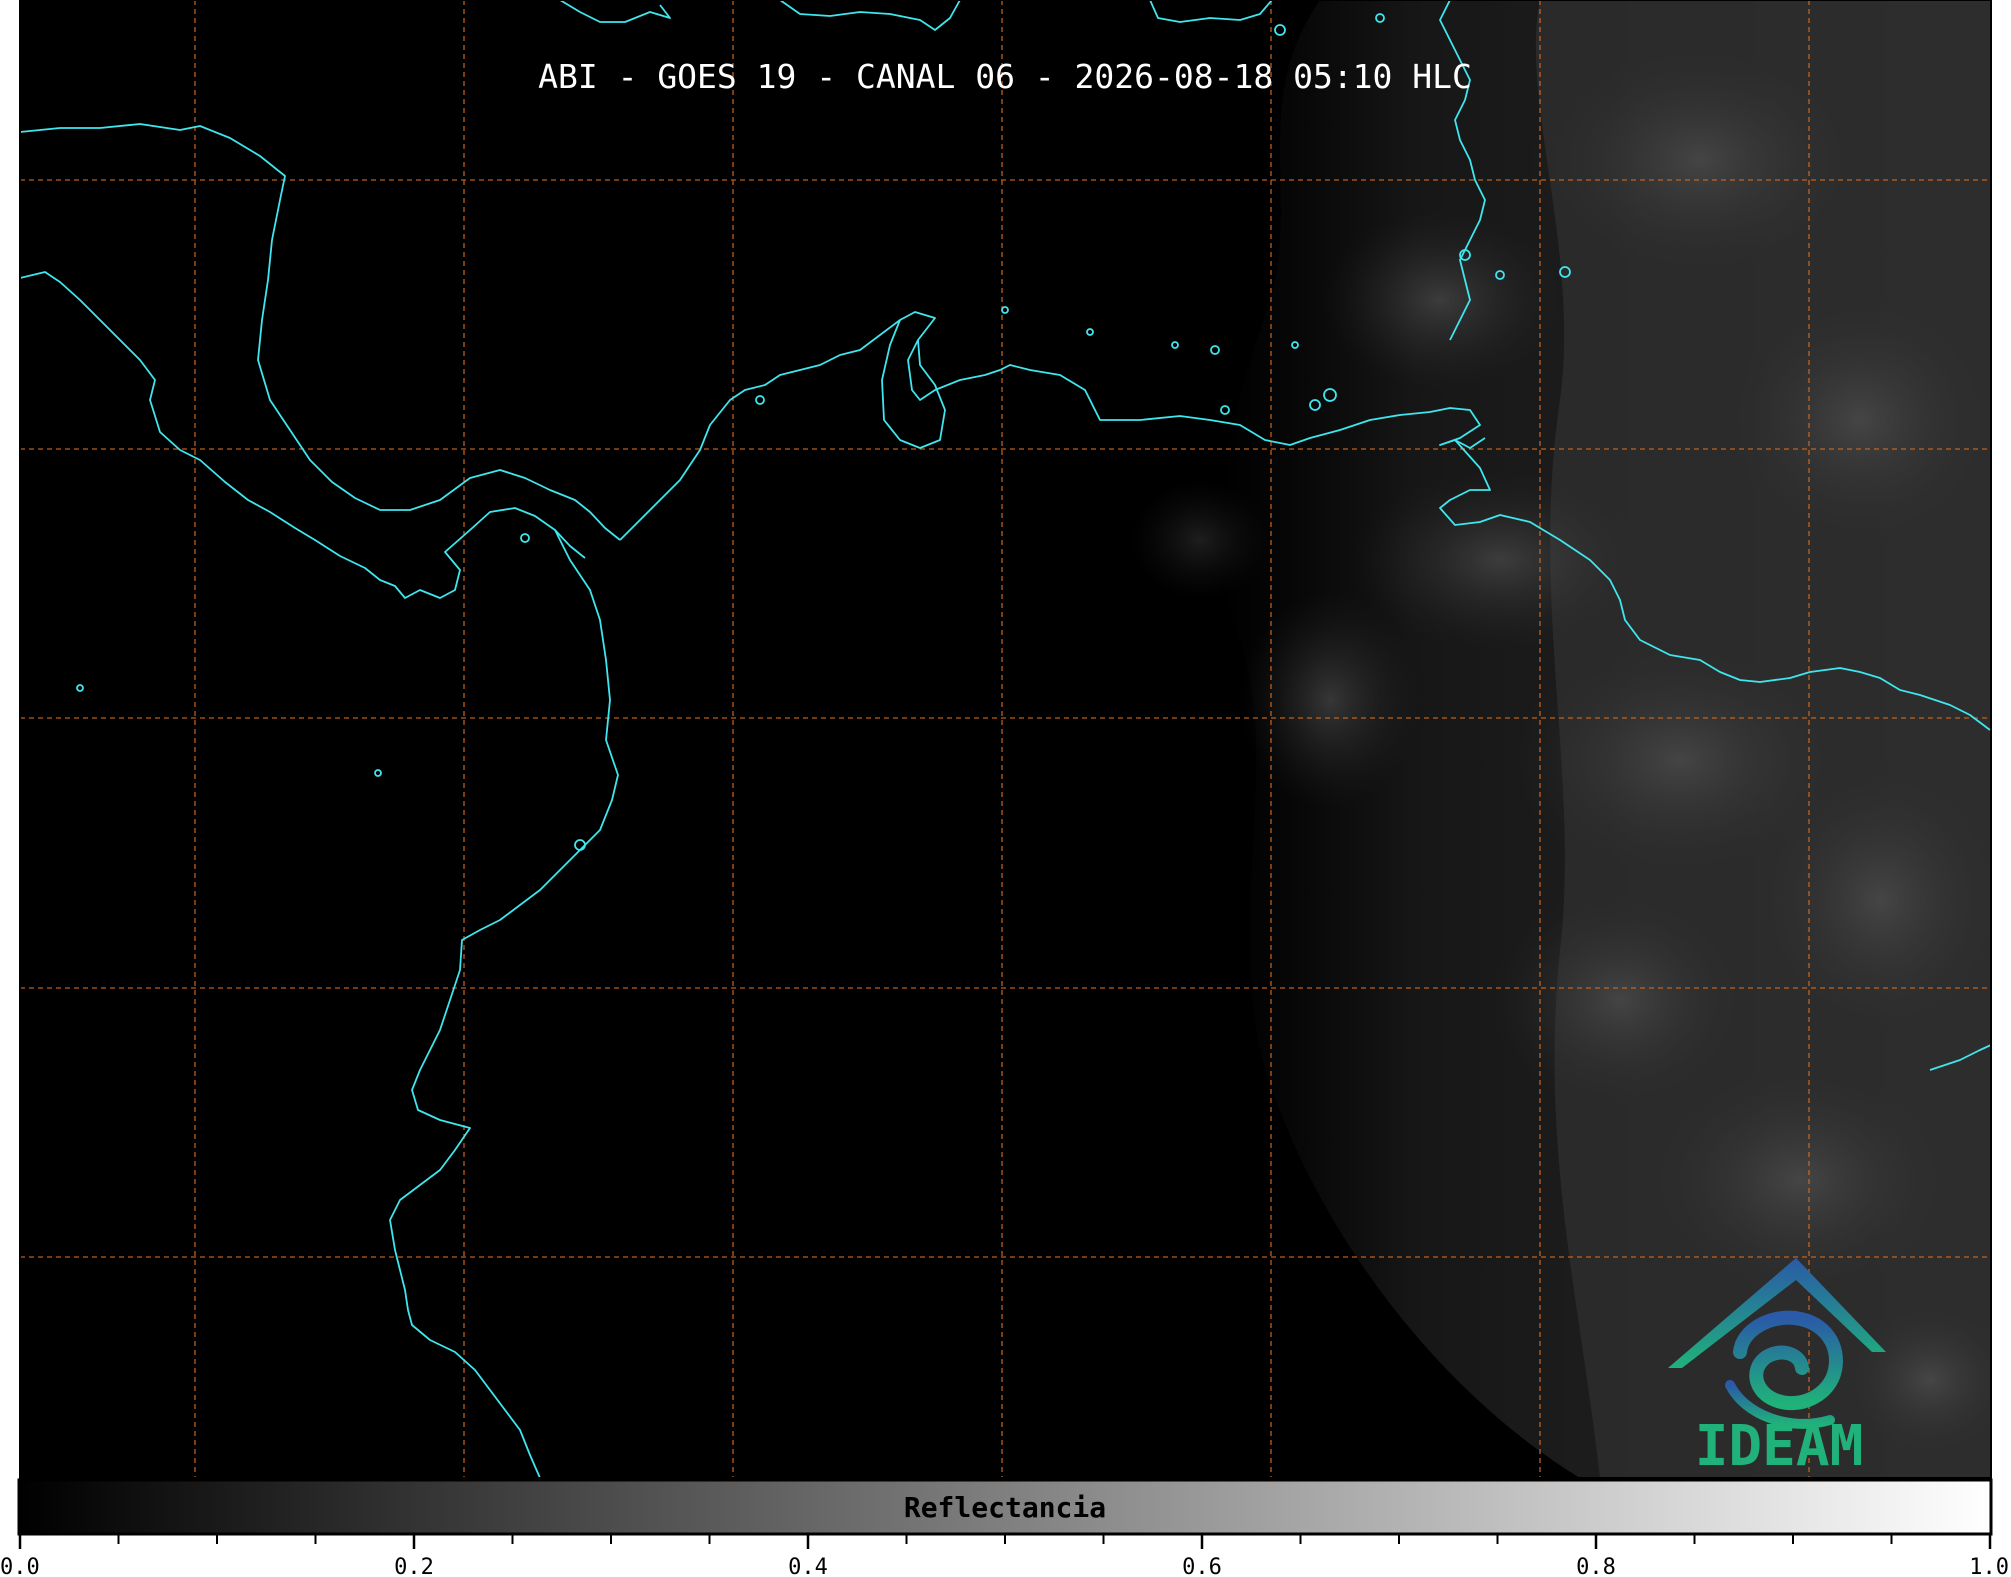  I want to click on colorbar-tick-label: 0.2, so click(414, 1566).